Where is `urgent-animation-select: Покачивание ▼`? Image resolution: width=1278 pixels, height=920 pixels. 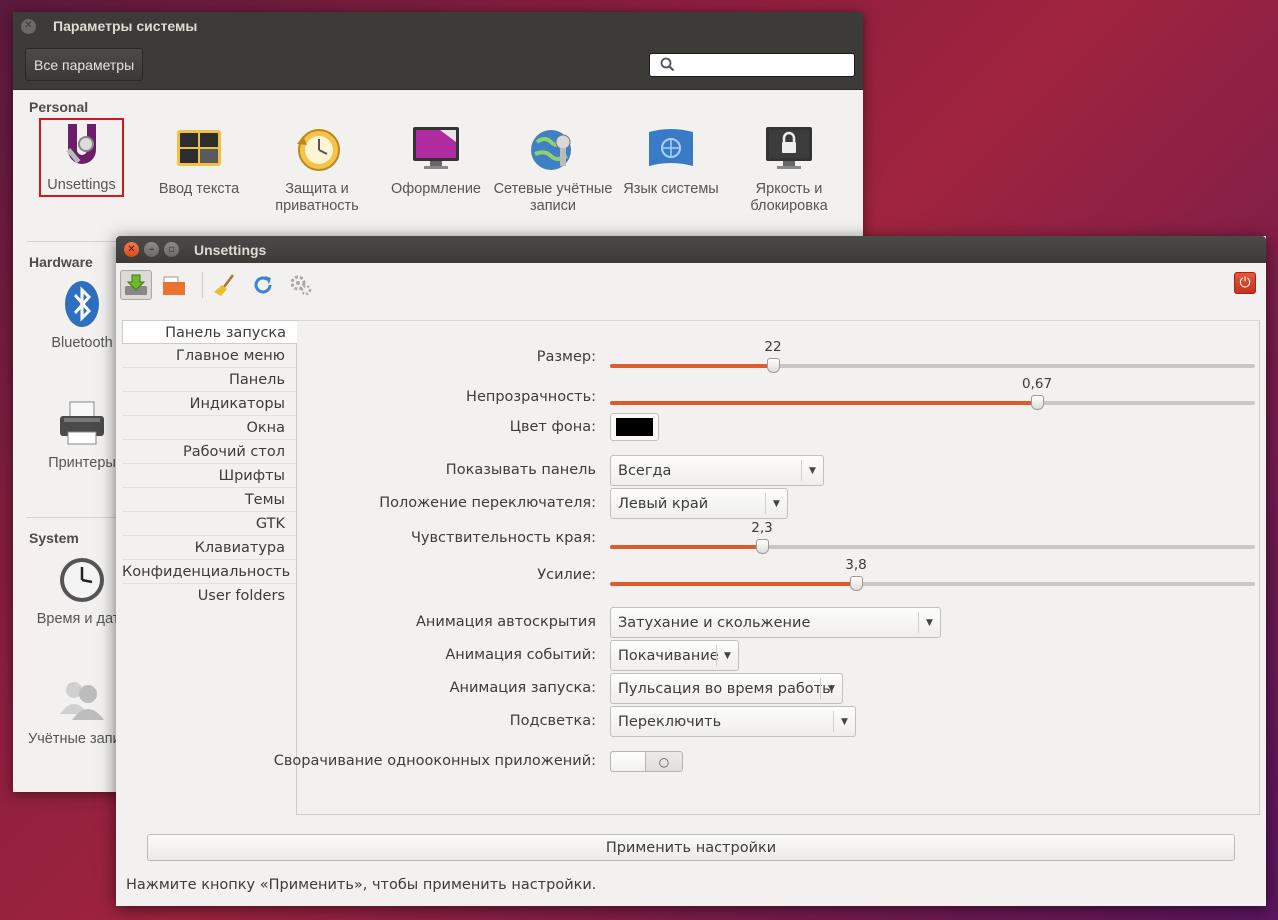
urgent-animation-select: Покачивание ▼ is located at coordinates (674, 655).